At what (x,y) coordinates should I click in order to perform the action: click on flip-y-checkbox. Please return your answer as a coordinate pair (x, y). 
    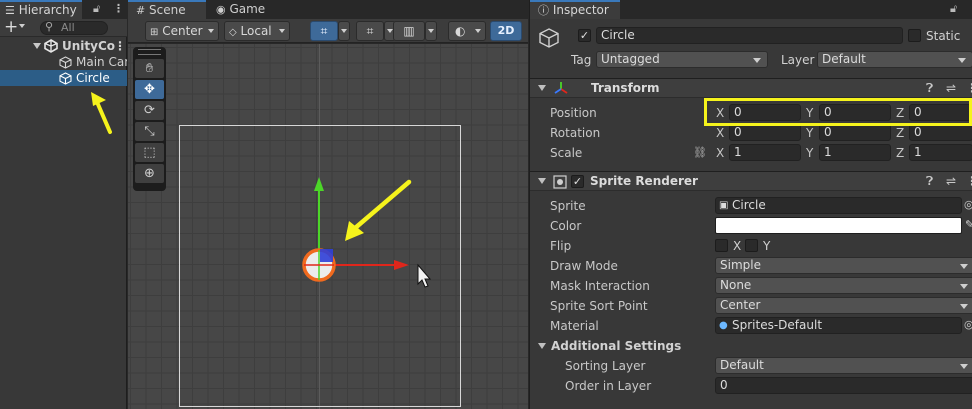
    Looking at the image, I should click on (751, 245).